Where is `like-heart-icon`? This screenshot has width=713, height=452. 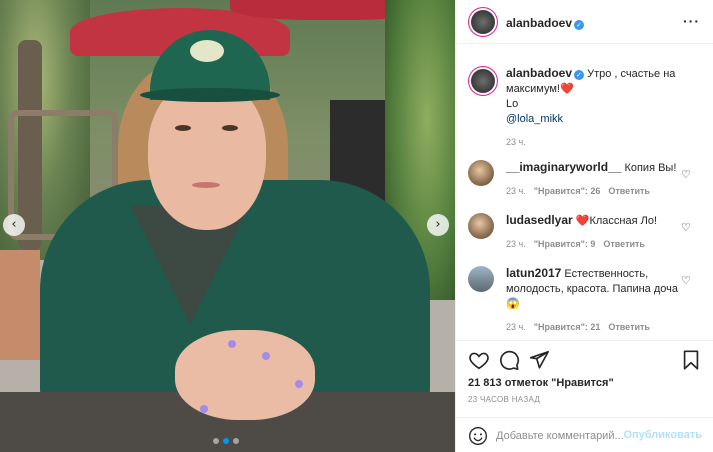 like-heart-icon is located at coordinates (479, 360).